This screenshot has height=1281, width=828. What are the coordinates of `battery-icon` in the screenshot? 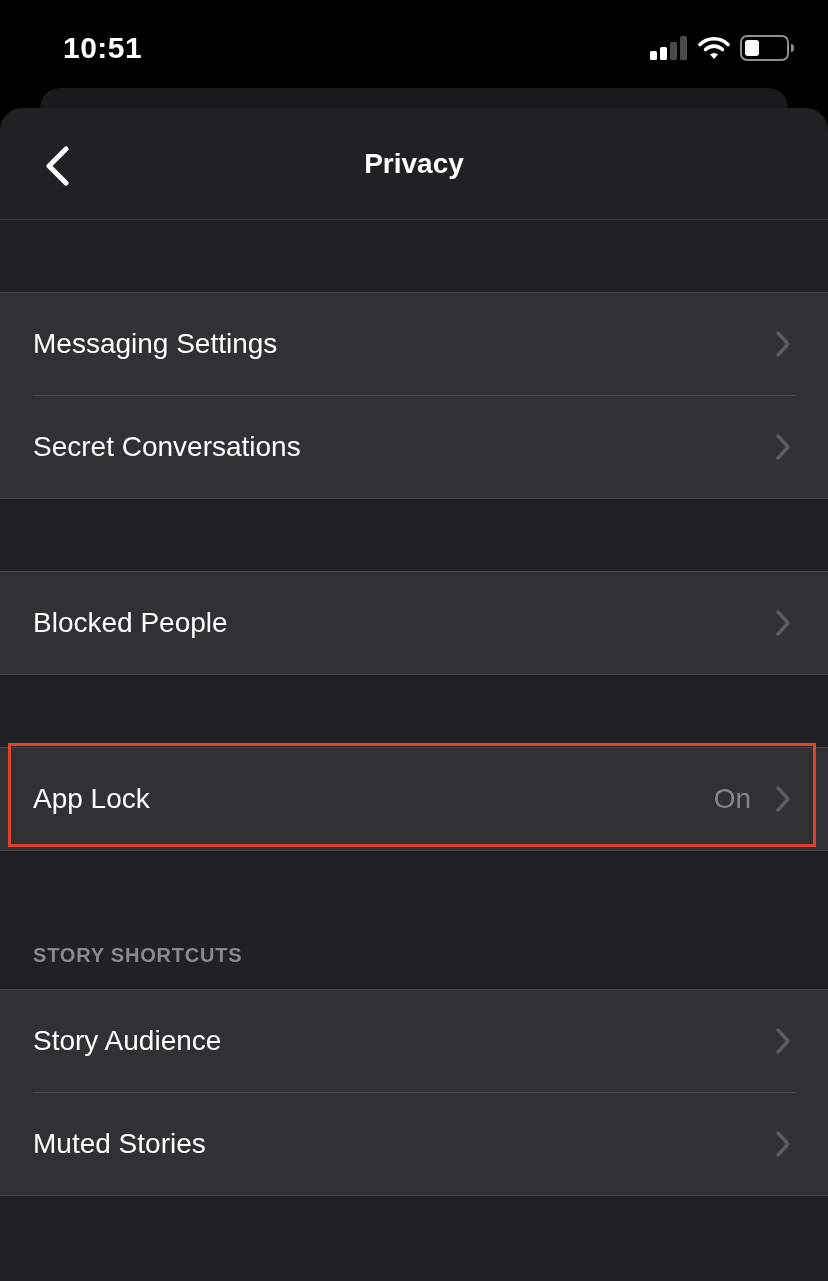 It's located at (767, 48).